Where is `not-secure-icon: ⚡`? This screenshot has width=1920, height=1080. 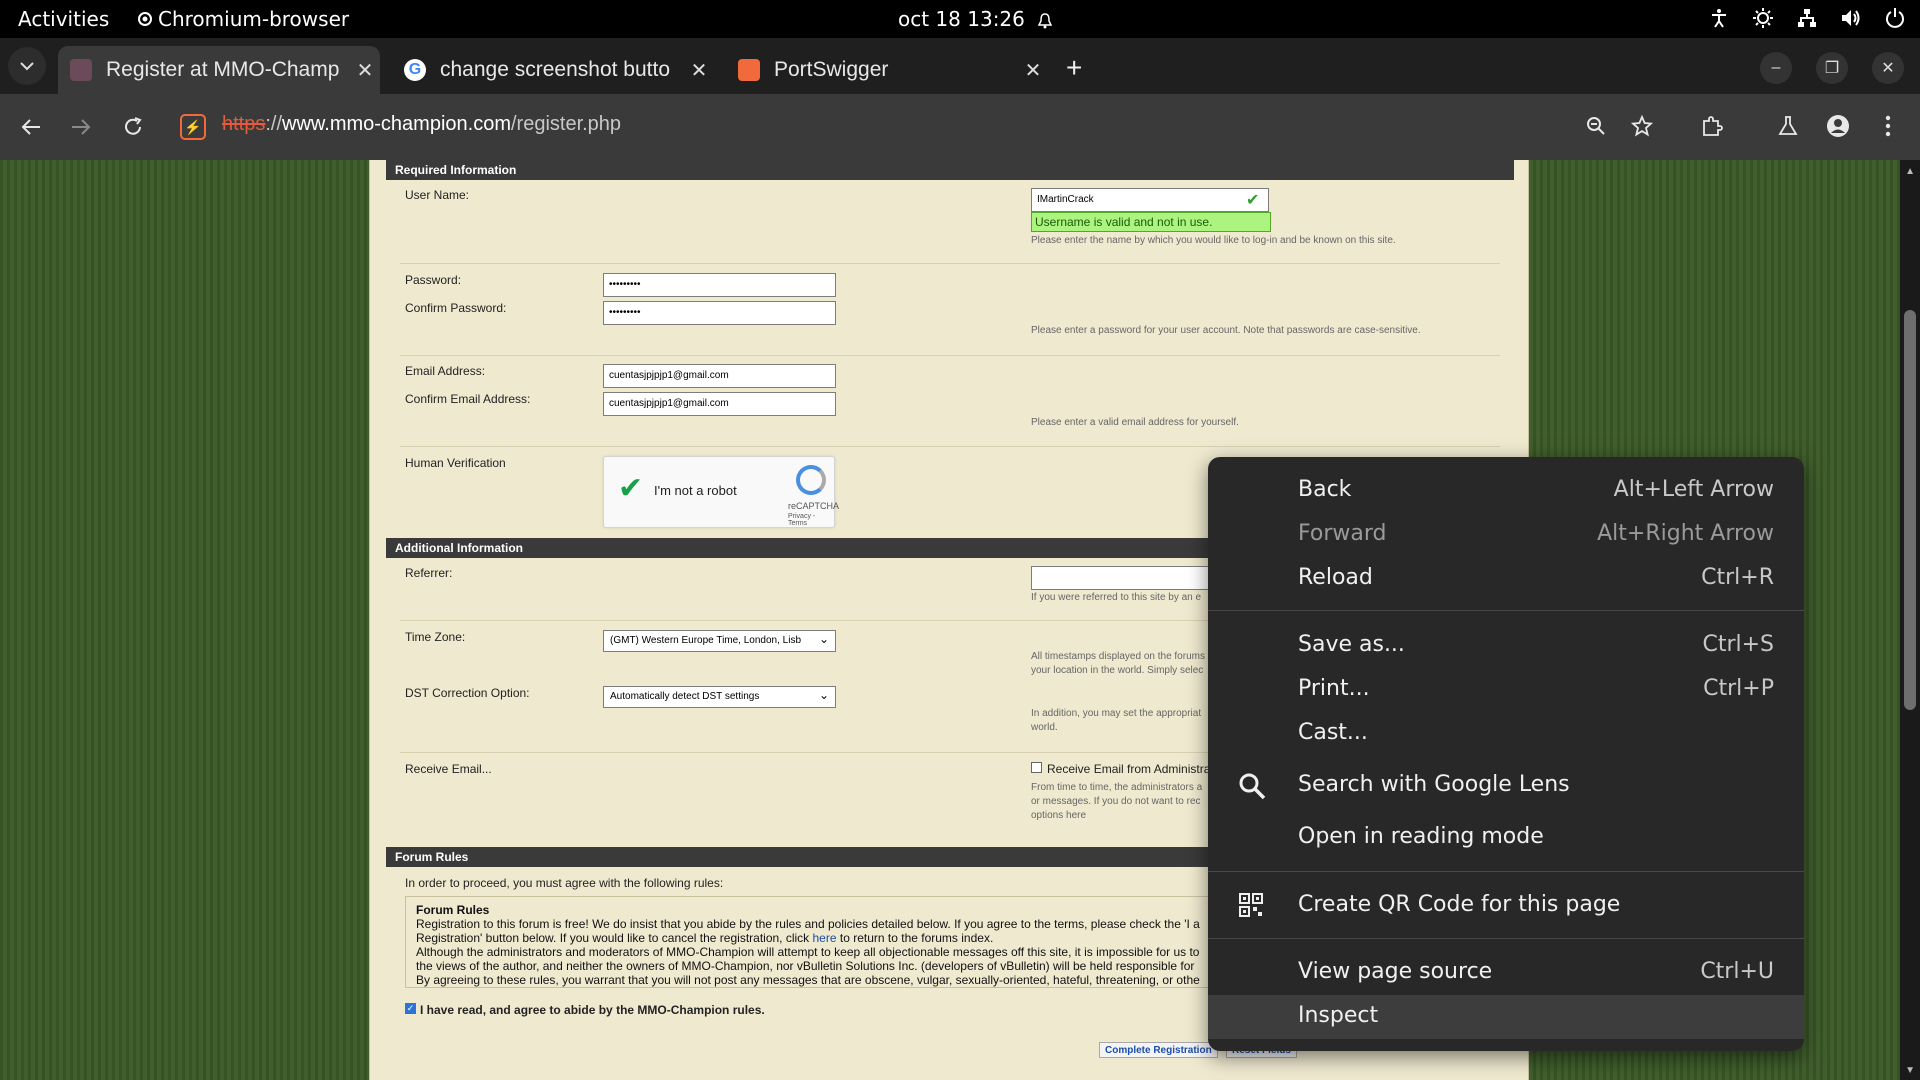 not-secure-icon: ⚡ is located at coordinates (193, 127).